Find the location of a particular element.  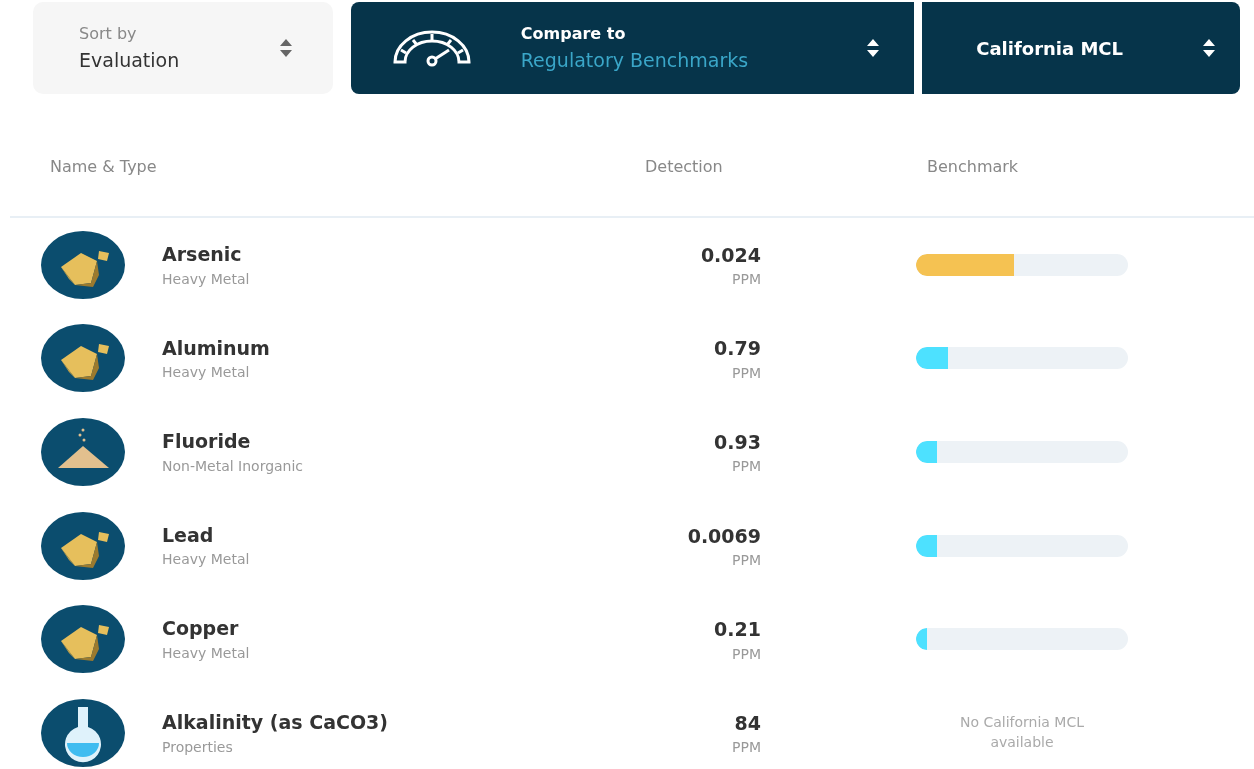

substance-name: Lead is located at coordinates (188, 535).